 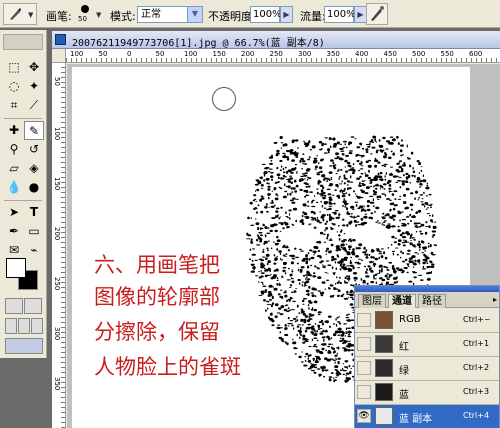 What do you see at coordinates (20, 14) in the screenshot?
I see `brush-tool-preset-button: ▼` at bounding box center [20, 14].